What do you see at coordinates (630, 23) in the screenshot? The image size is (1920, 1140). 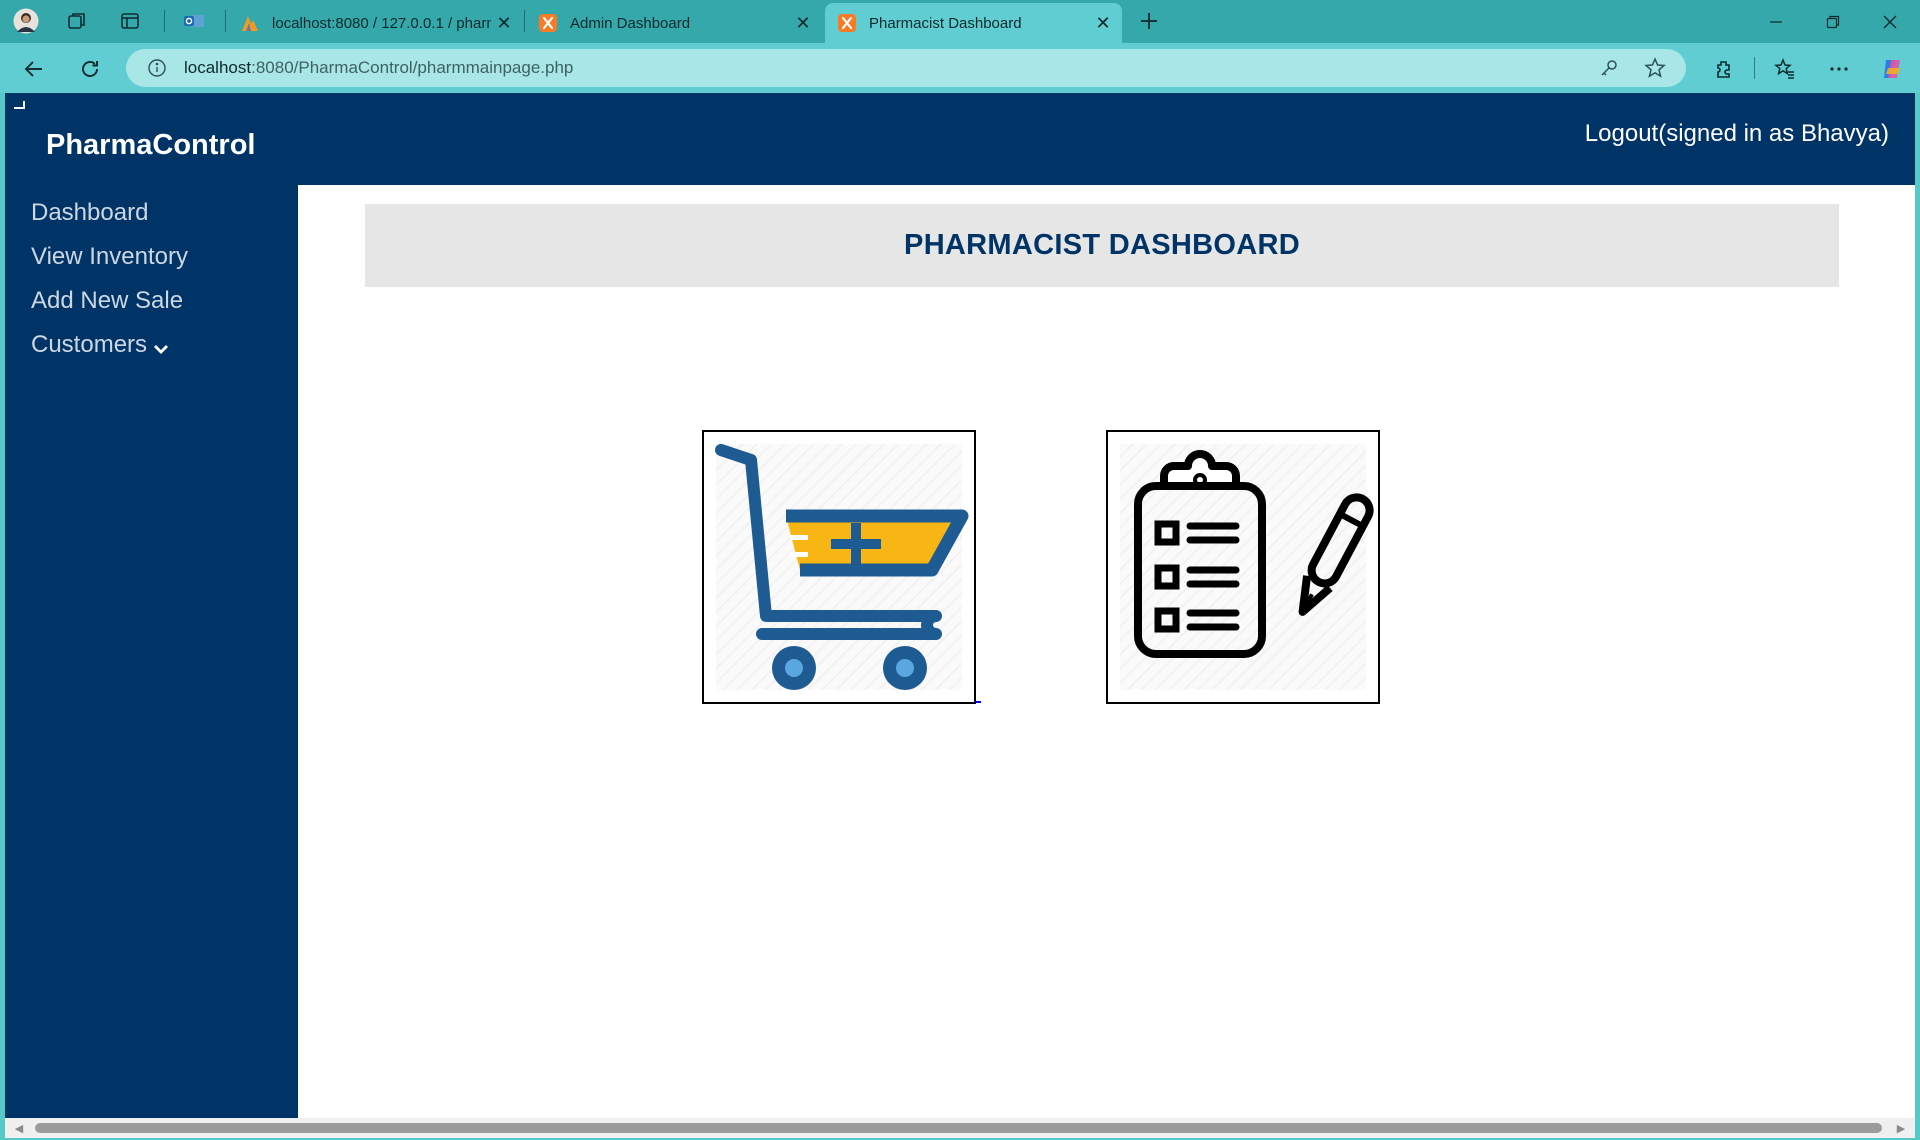 I see `tab-title: Admin Dashboard` at bounding box center [630, 23].